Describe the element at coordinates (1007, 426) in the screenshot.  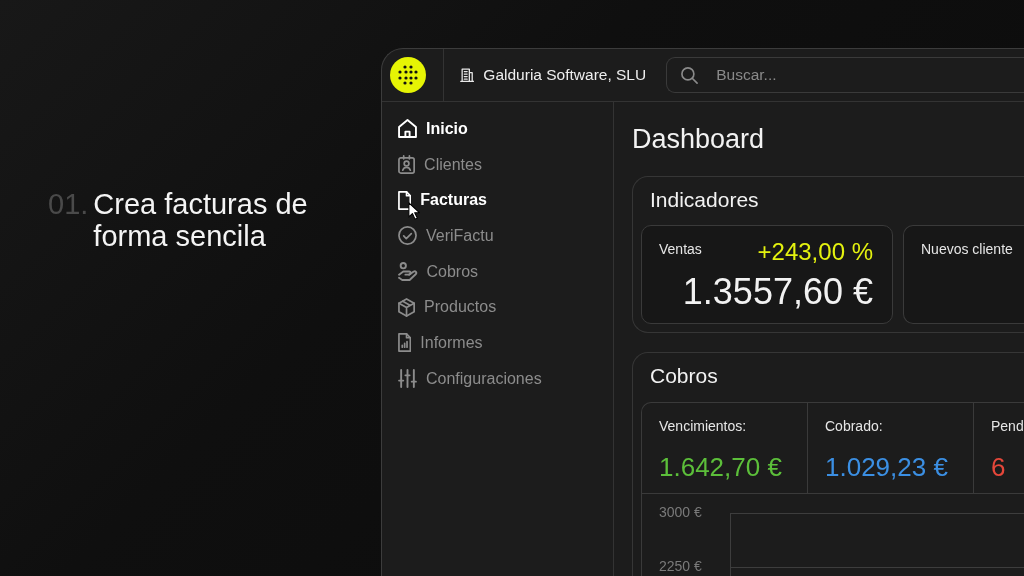
I see `stat-label: Pend` at that location.